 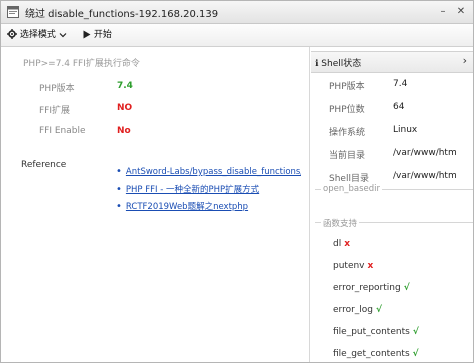 I want to click on reference-link-php-ffi: PHP FFI - 一种全新的PHP扩展方式, so click(x=192, y=190).